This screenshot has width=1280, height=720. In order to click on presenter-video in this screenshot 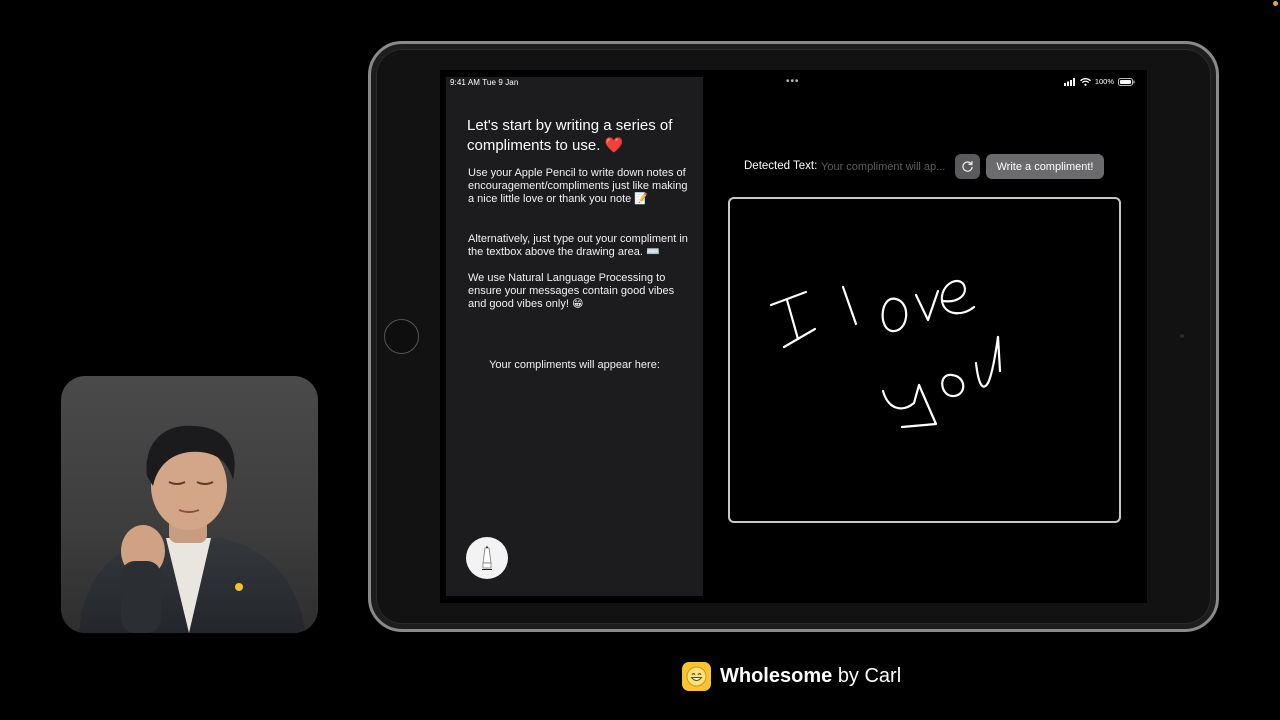, I will do `click(189, 504)`.